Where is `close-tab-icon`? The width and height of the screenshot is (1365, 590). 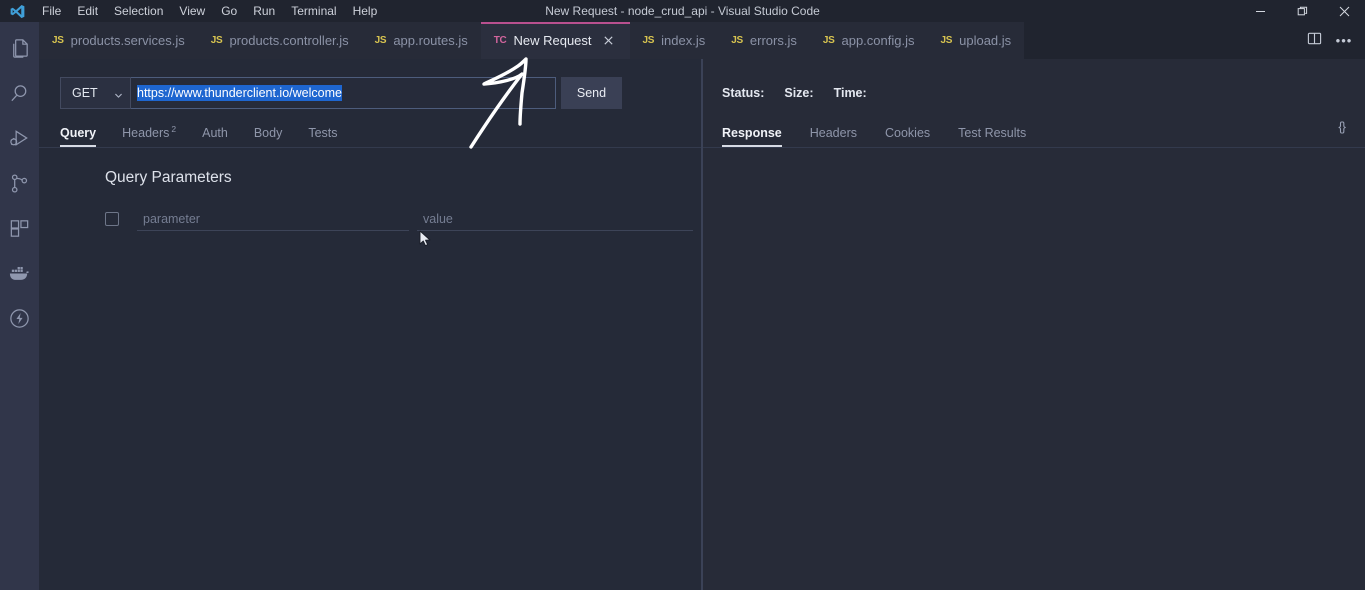
close-tab-icon is located at coordinates (609, 41).